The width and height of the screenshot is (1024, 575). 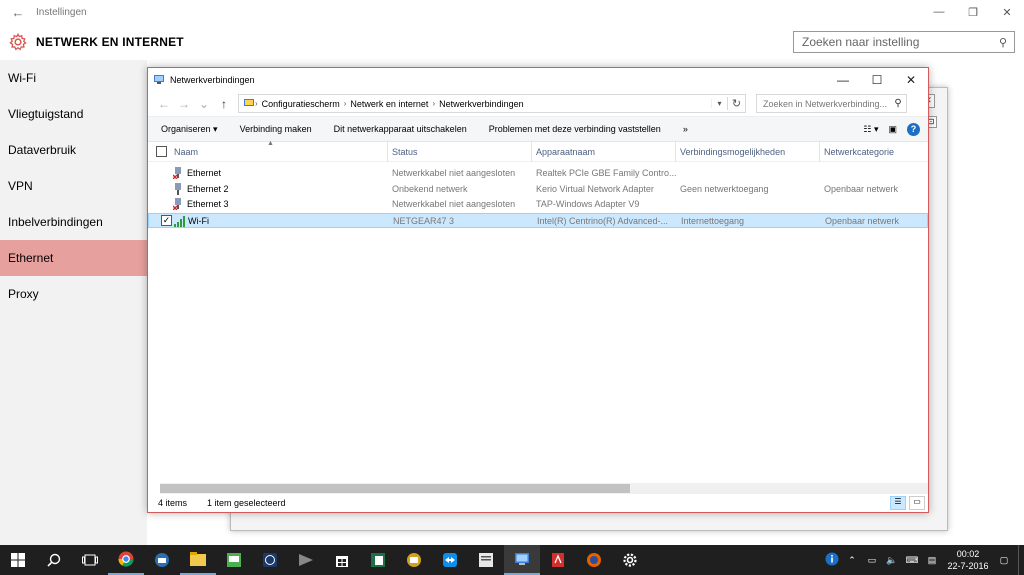 What do you see at coordinates (159, 80) in the screenshot?
I see `network-folder-icon` at bounding box center [159, 80].